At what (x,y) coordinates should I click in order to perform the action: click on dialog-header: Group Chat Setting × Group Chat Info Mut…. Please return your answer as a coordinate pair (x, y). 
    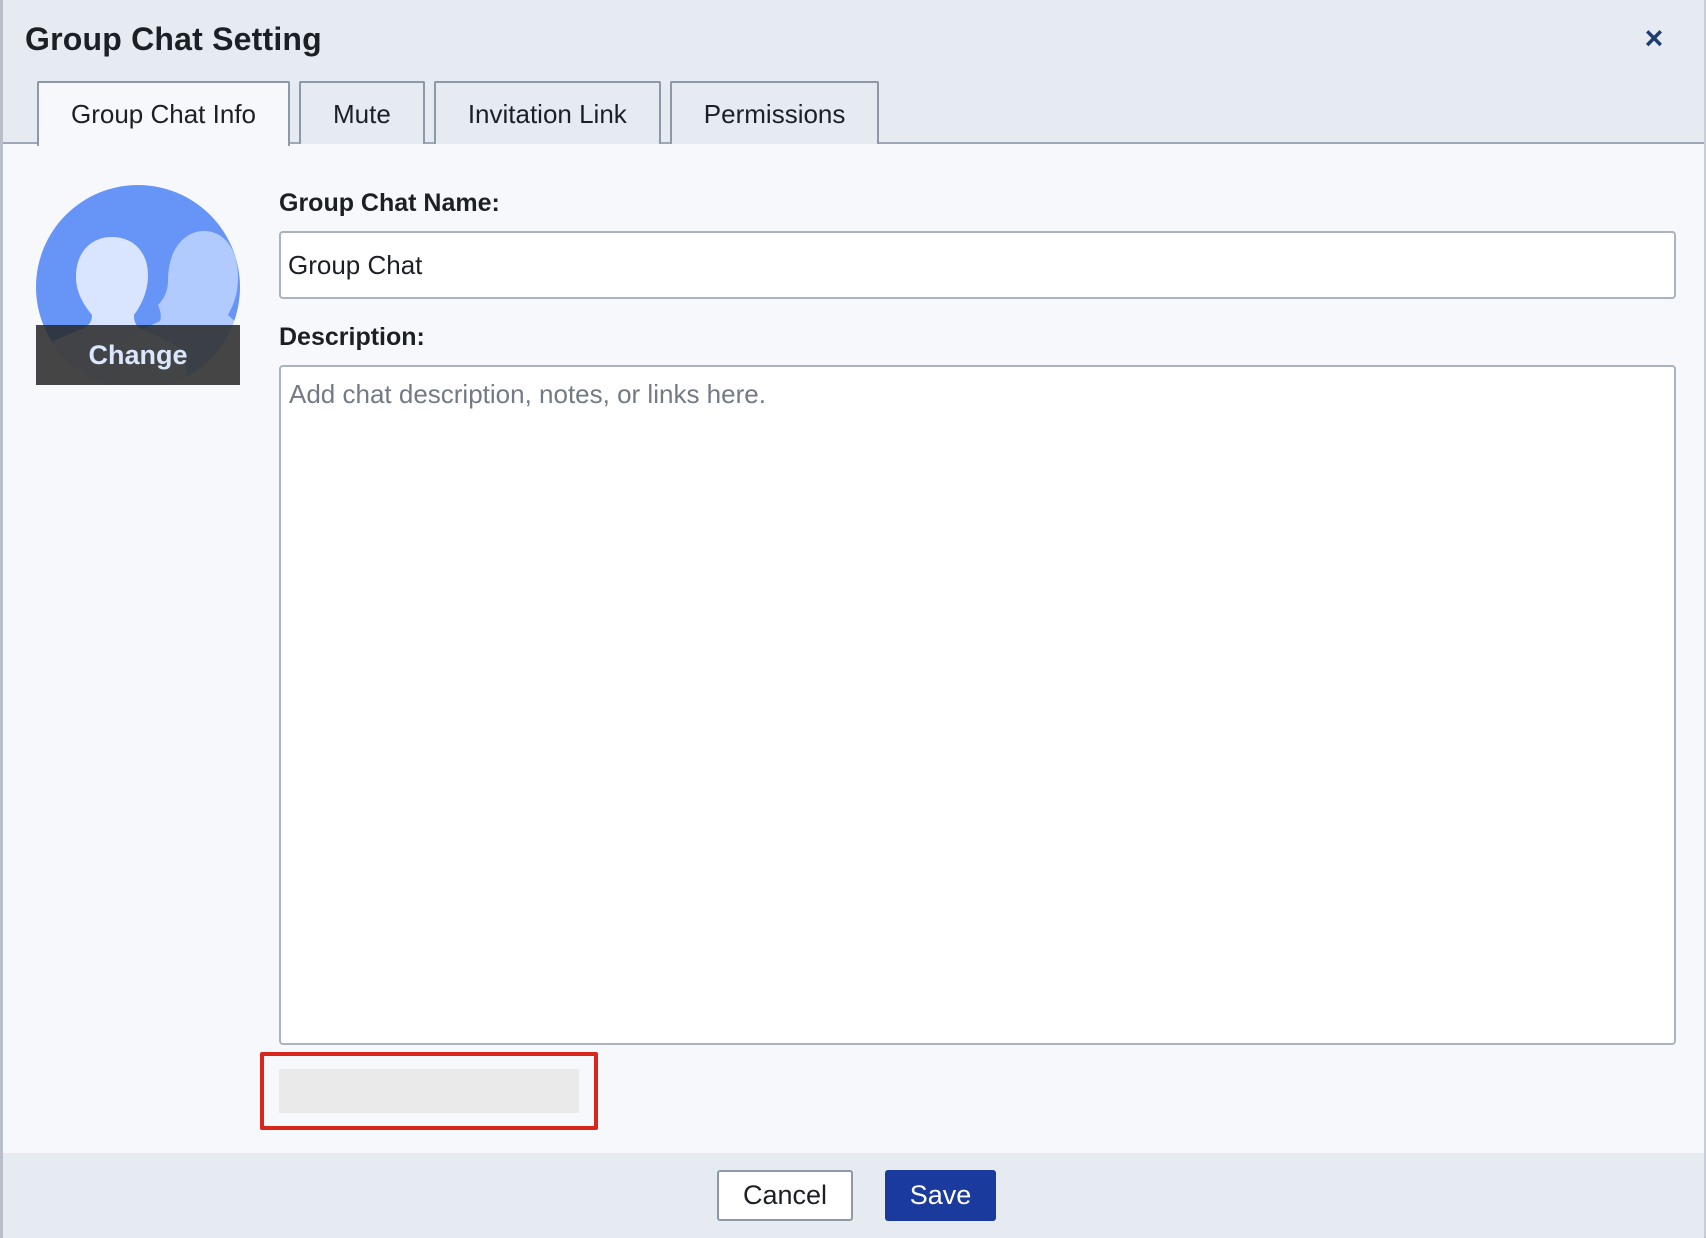
    Looking at the image, I should click on (853, 73).